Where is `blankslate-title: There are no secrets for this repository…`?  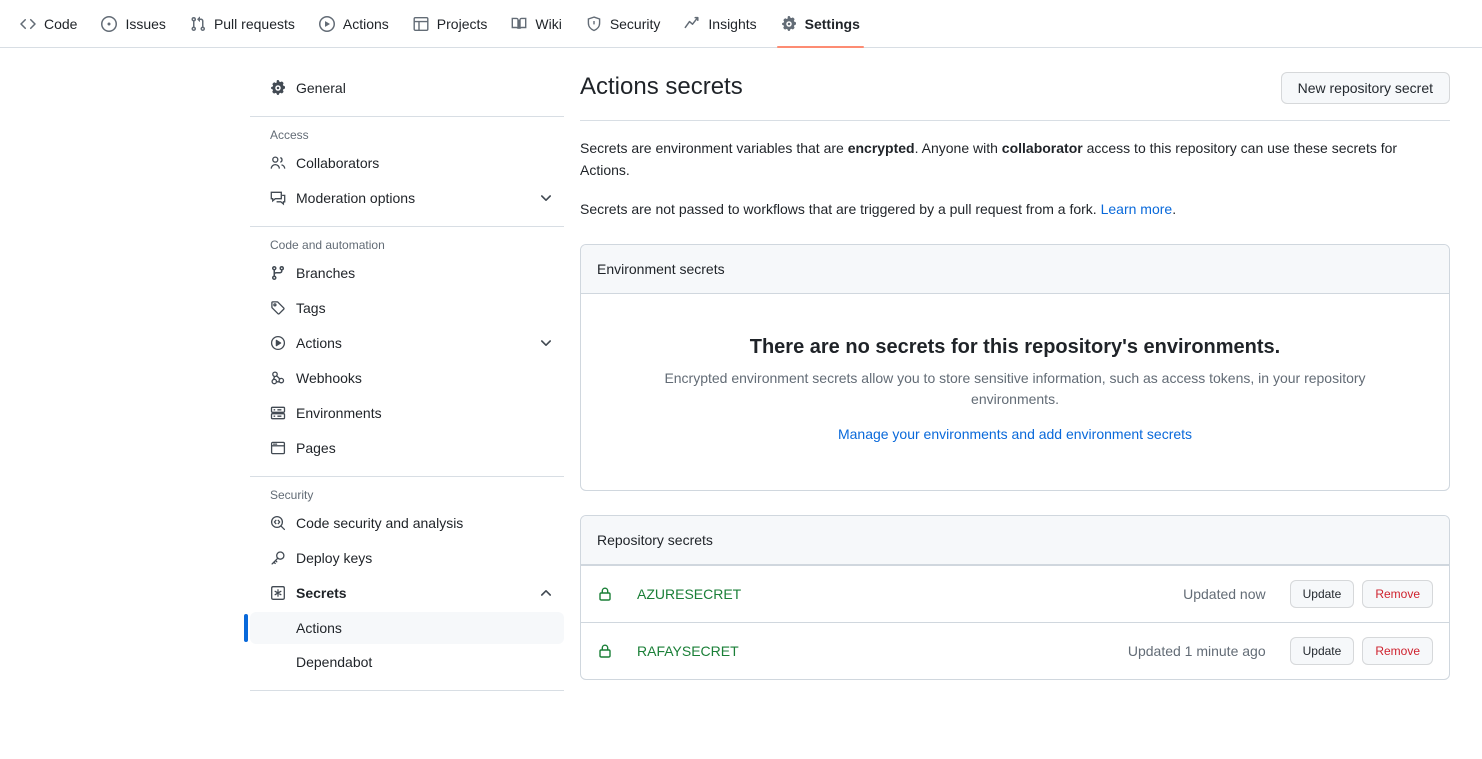 blankslate-title: There are no secrets for this repository… is located at coordinates (1015, 347).